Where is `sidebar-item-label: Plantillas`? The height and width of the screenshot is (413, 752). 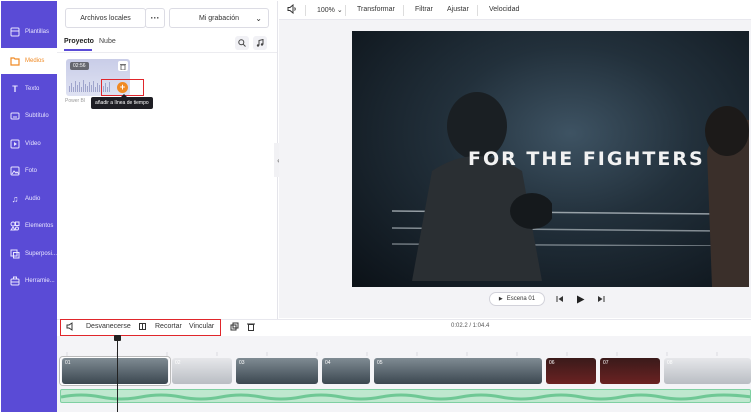
sidebar-item-label: Plantillas is located at coordinates (37, 32).